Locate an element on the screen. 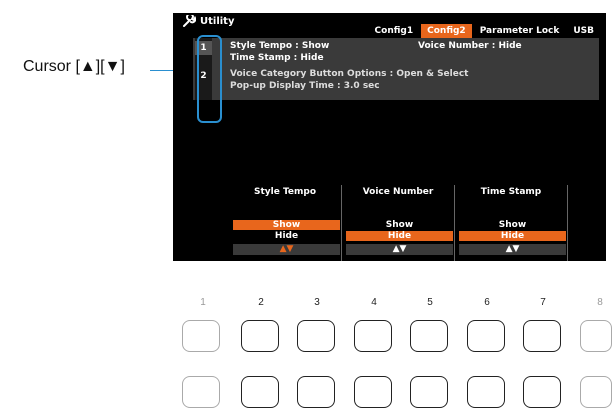  time-stamp-show-option: Show is located at coordinates (512, 225).